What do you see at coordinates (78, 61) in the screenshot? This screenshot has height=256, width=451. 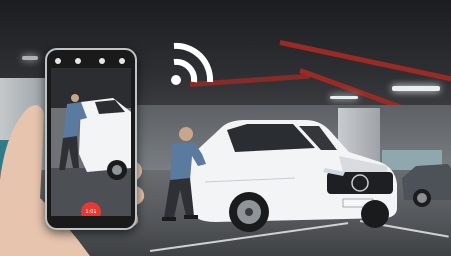 I see `timer-icon` at bounding box center [78, 61].